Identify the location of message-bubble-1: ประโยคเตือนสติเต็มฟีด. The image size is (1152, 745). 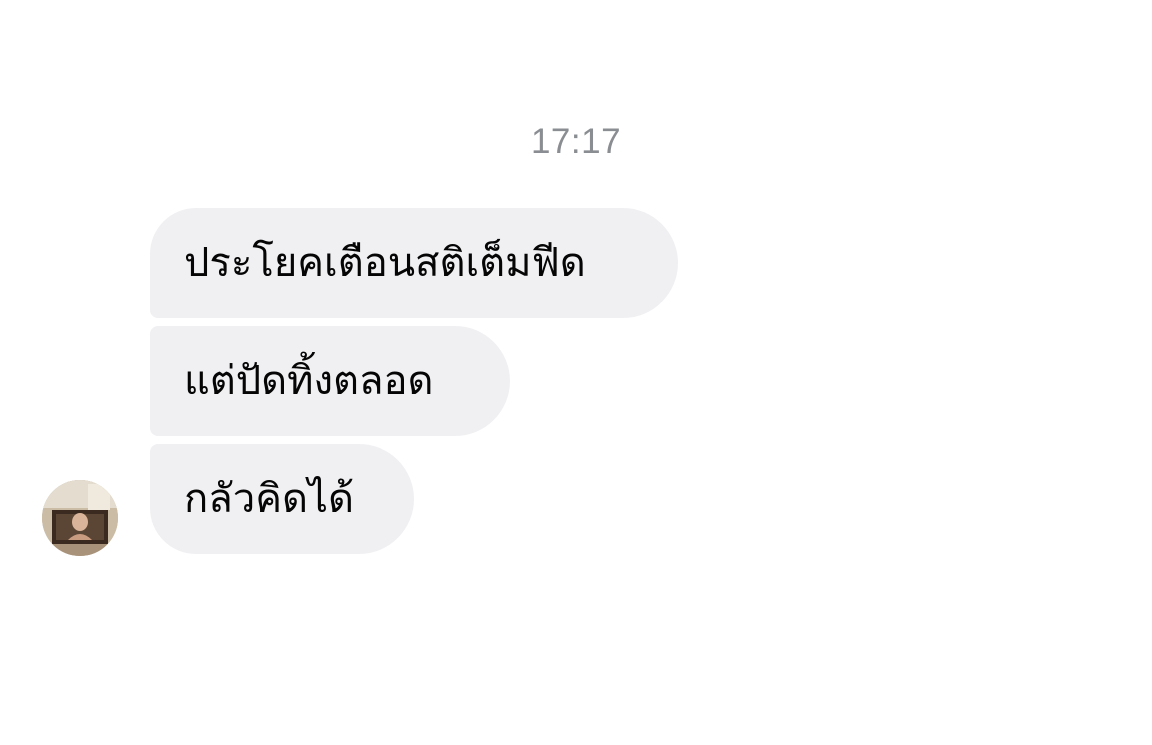
(414, 263).